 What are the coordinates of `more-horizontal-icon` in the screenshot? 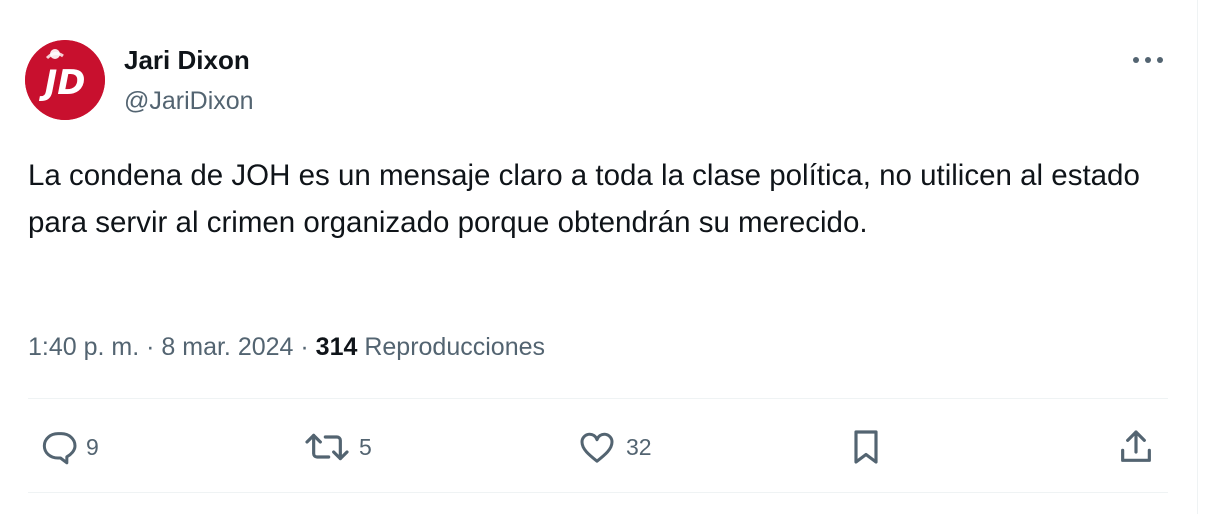 It's located at (1148, 60).